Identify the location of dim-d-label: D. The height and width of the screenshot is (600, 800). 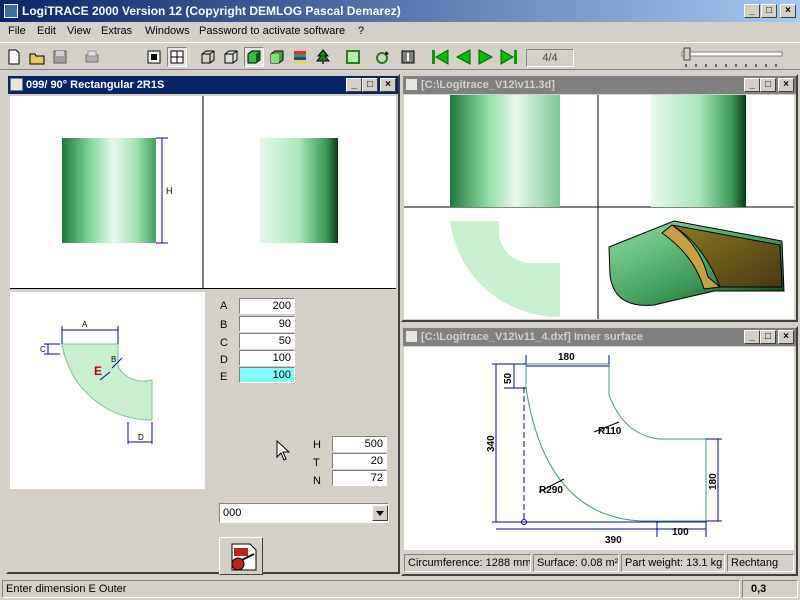
(141, 437).